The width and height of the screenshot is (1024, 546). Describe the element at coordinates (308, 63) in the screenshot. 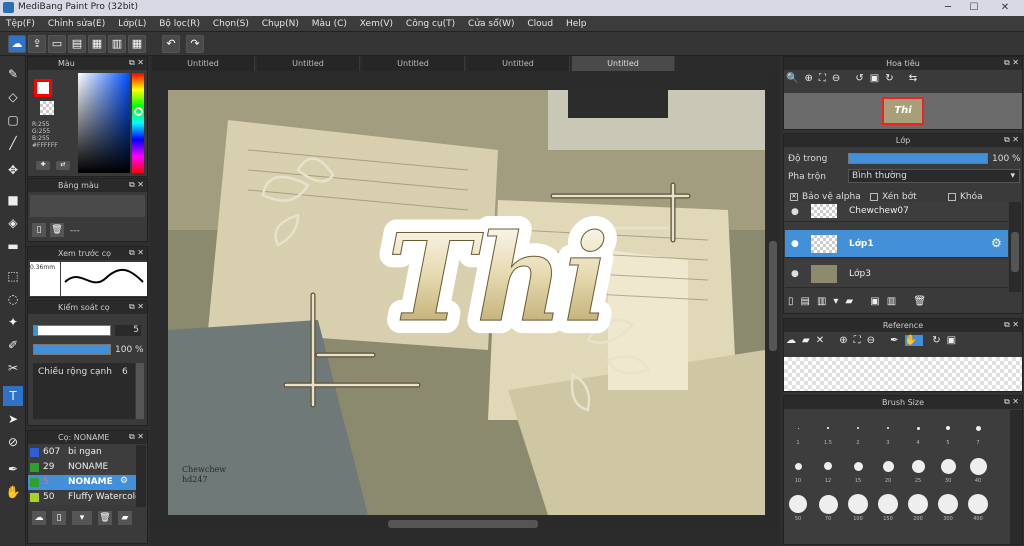

I see `tab-document-2: Untitled` at that location.